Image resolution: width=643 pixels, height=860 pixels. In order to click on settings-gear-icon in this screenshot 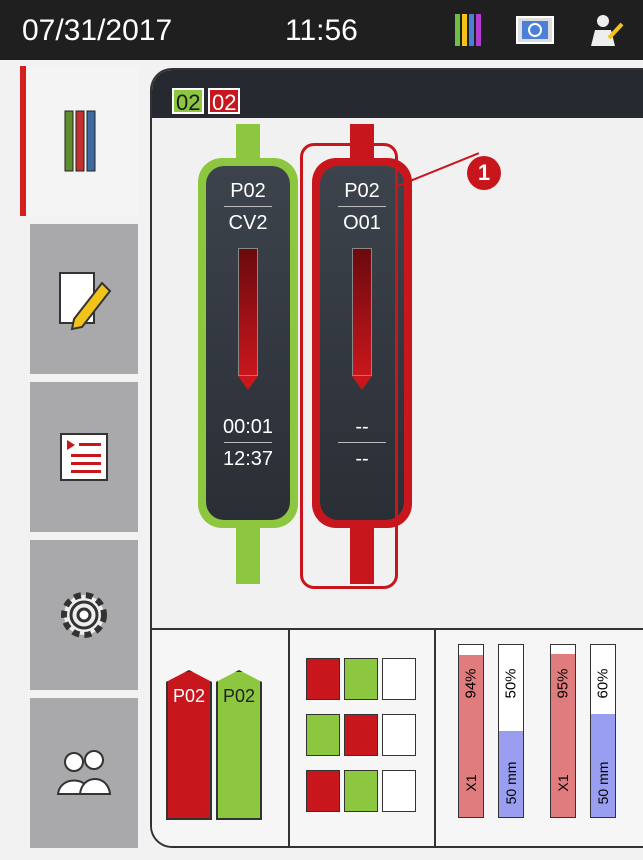, I will do `click(84, 615)`.